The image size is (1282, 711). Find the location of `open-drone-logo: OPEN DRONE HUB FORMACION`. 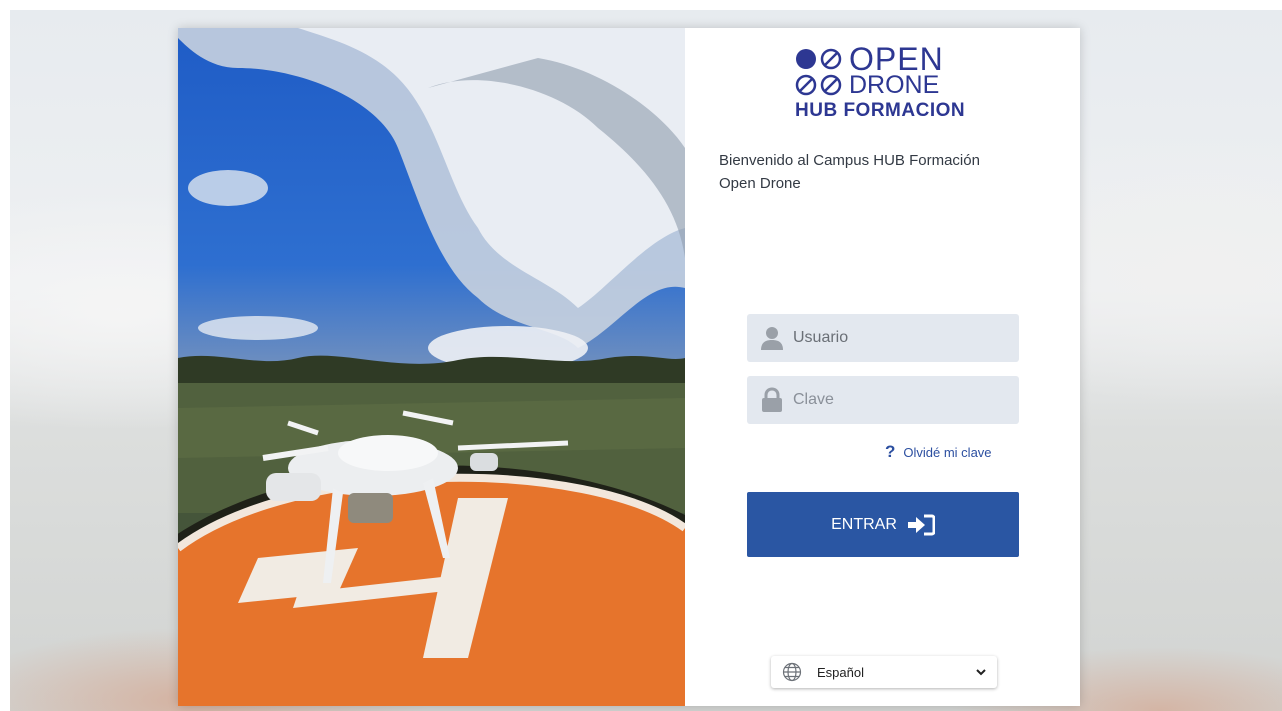

open-drone-logo: OPEN DRONE HUB FORMACION is located at coordinates (890, 83).